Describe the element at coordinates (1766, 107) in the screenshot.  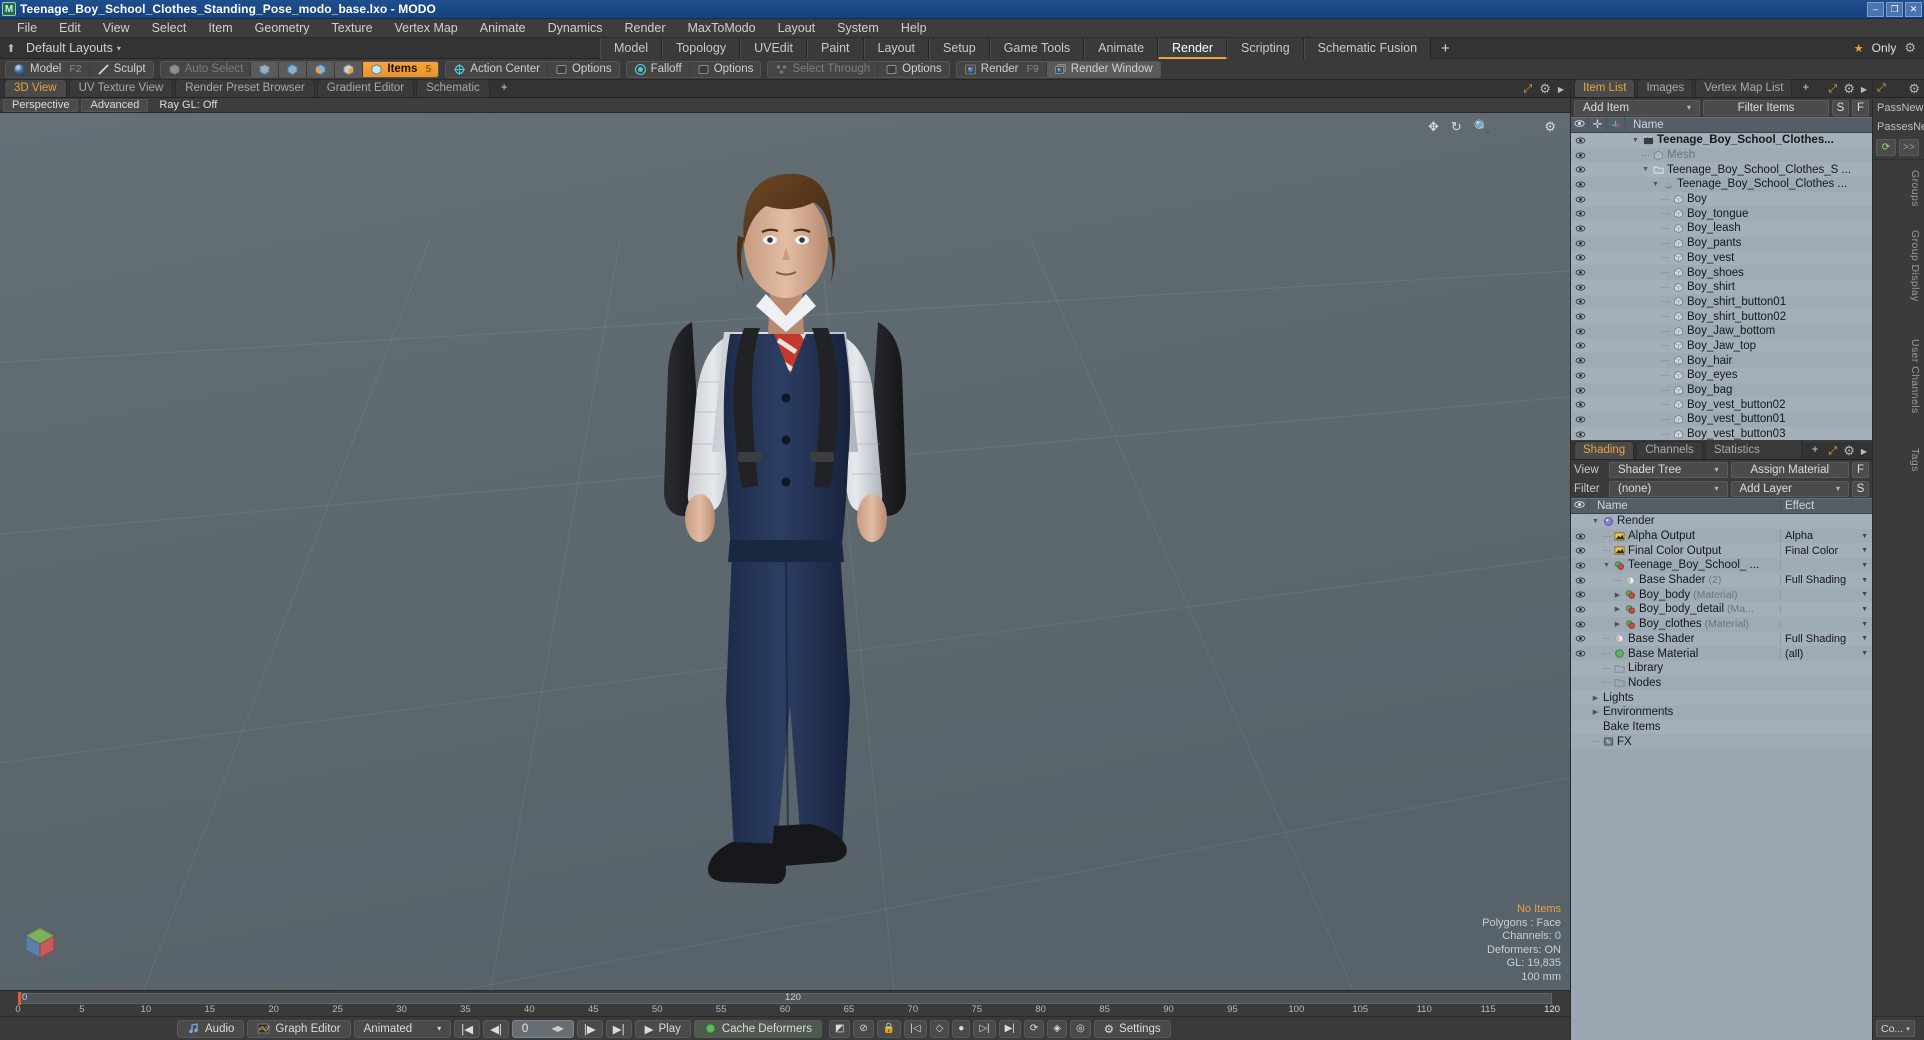
I see `filter-items-button: Filter Items` at that location.